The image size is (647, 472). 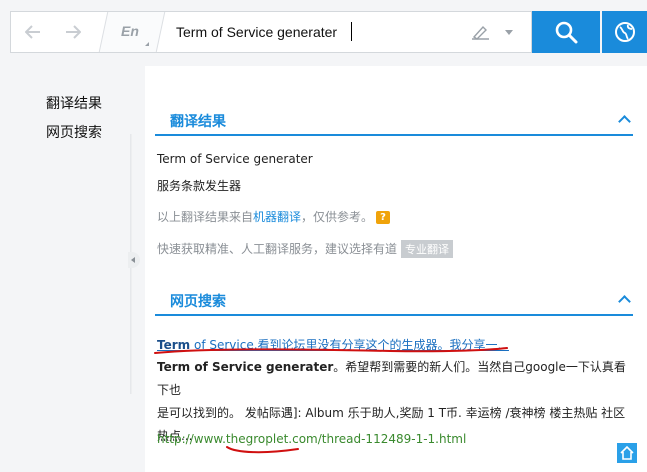 What do you see at coordinates (316, 32) in the screenshot?
I see `search-input` at bounding box center [316, 32].